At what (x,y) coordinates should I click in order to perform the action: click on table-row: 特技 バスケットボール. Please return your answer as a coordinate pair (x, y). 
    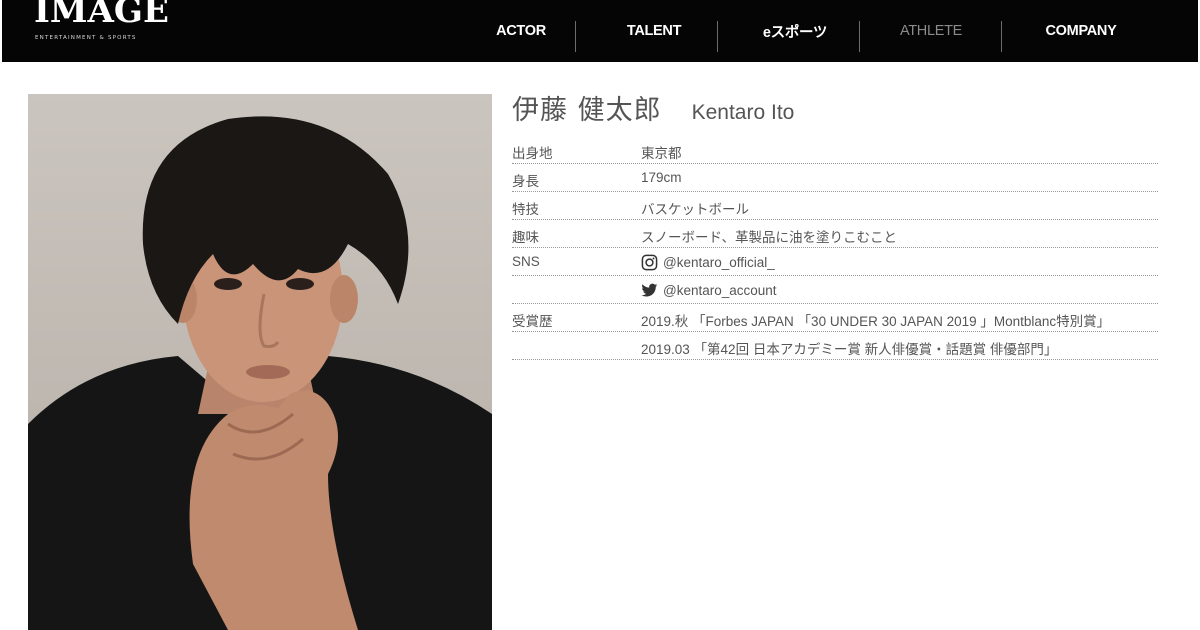
    Looking at the image, I should click on (835, 206).